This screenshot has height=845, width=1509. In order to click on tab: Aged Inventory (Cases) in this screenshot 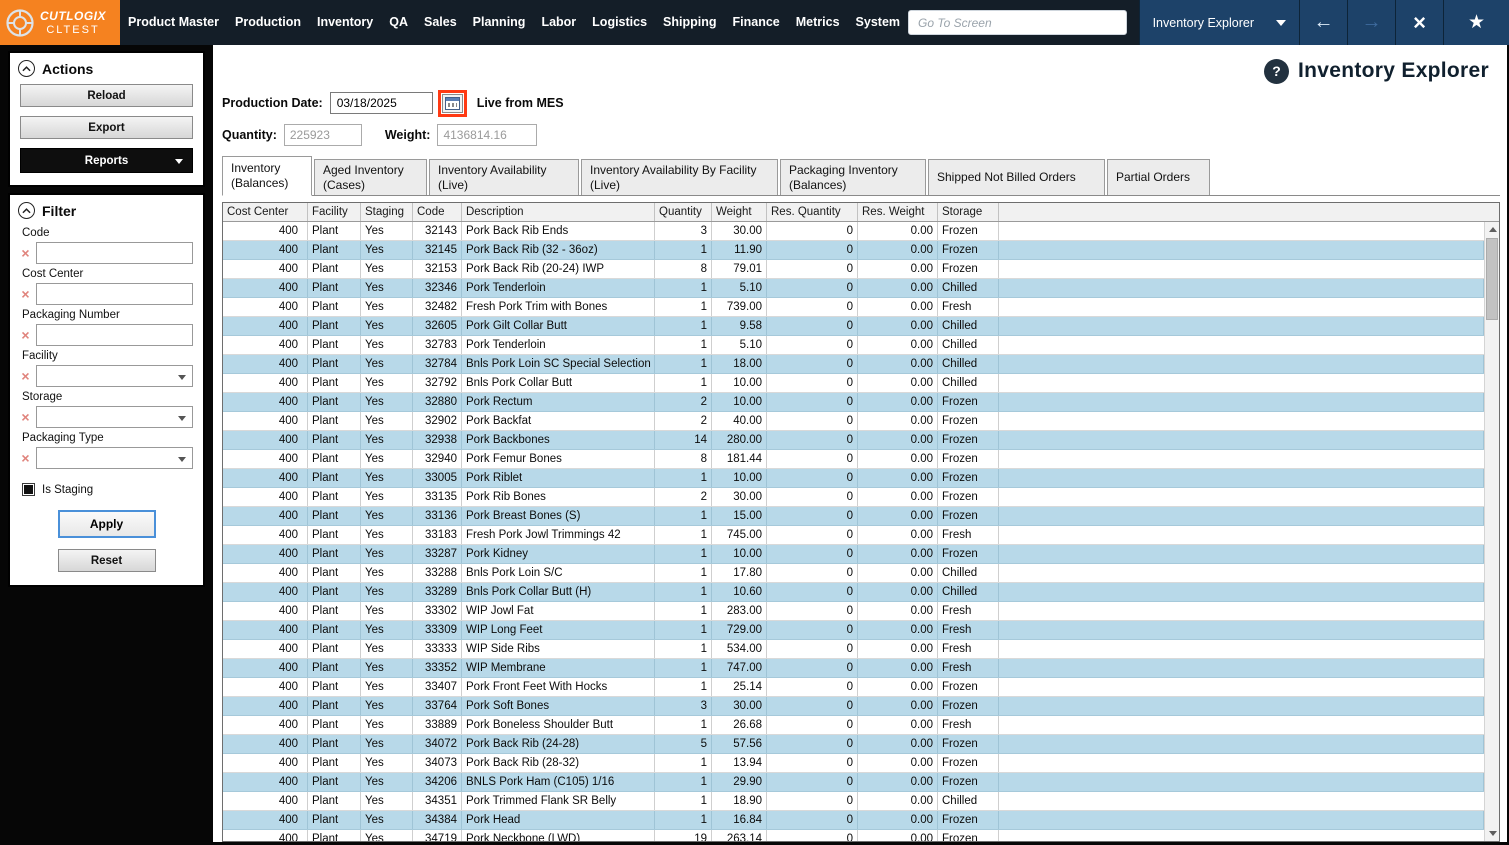, I will do `click(370, 177)`.